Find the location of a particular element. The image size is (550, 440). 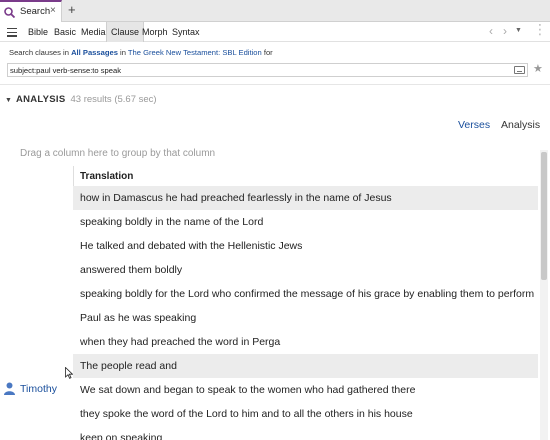

translation-cell: keep on speaking is located at coordinates (121, 436).